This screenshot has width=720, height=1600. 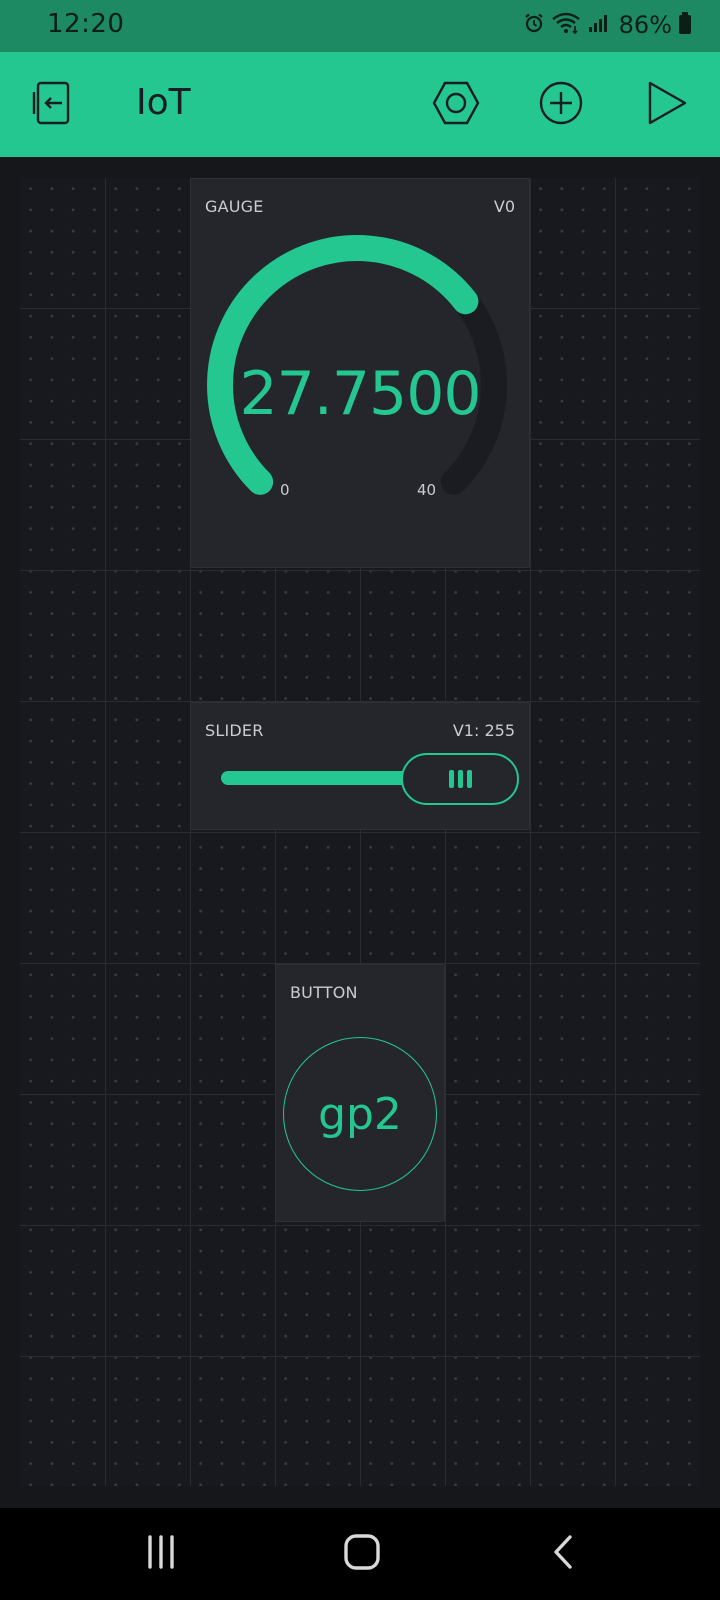 What do you see at coordinates (360, 766) in the screenshot?
I see `slider-widget: SLIDER V1: 255` at bounding box center [360, 766].